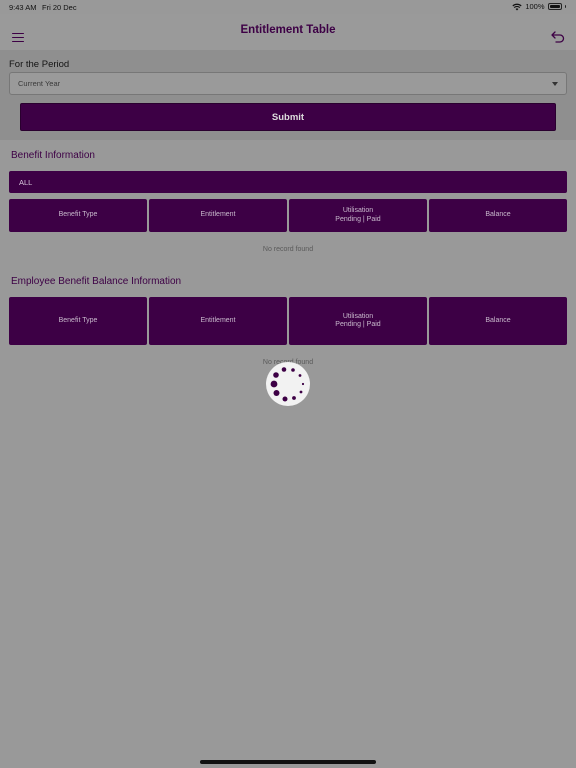 Image resolution: width=576 pixels, height=768 pixels. I want to click on period-section: For the Period Current Year Submit, so click(288, 95).